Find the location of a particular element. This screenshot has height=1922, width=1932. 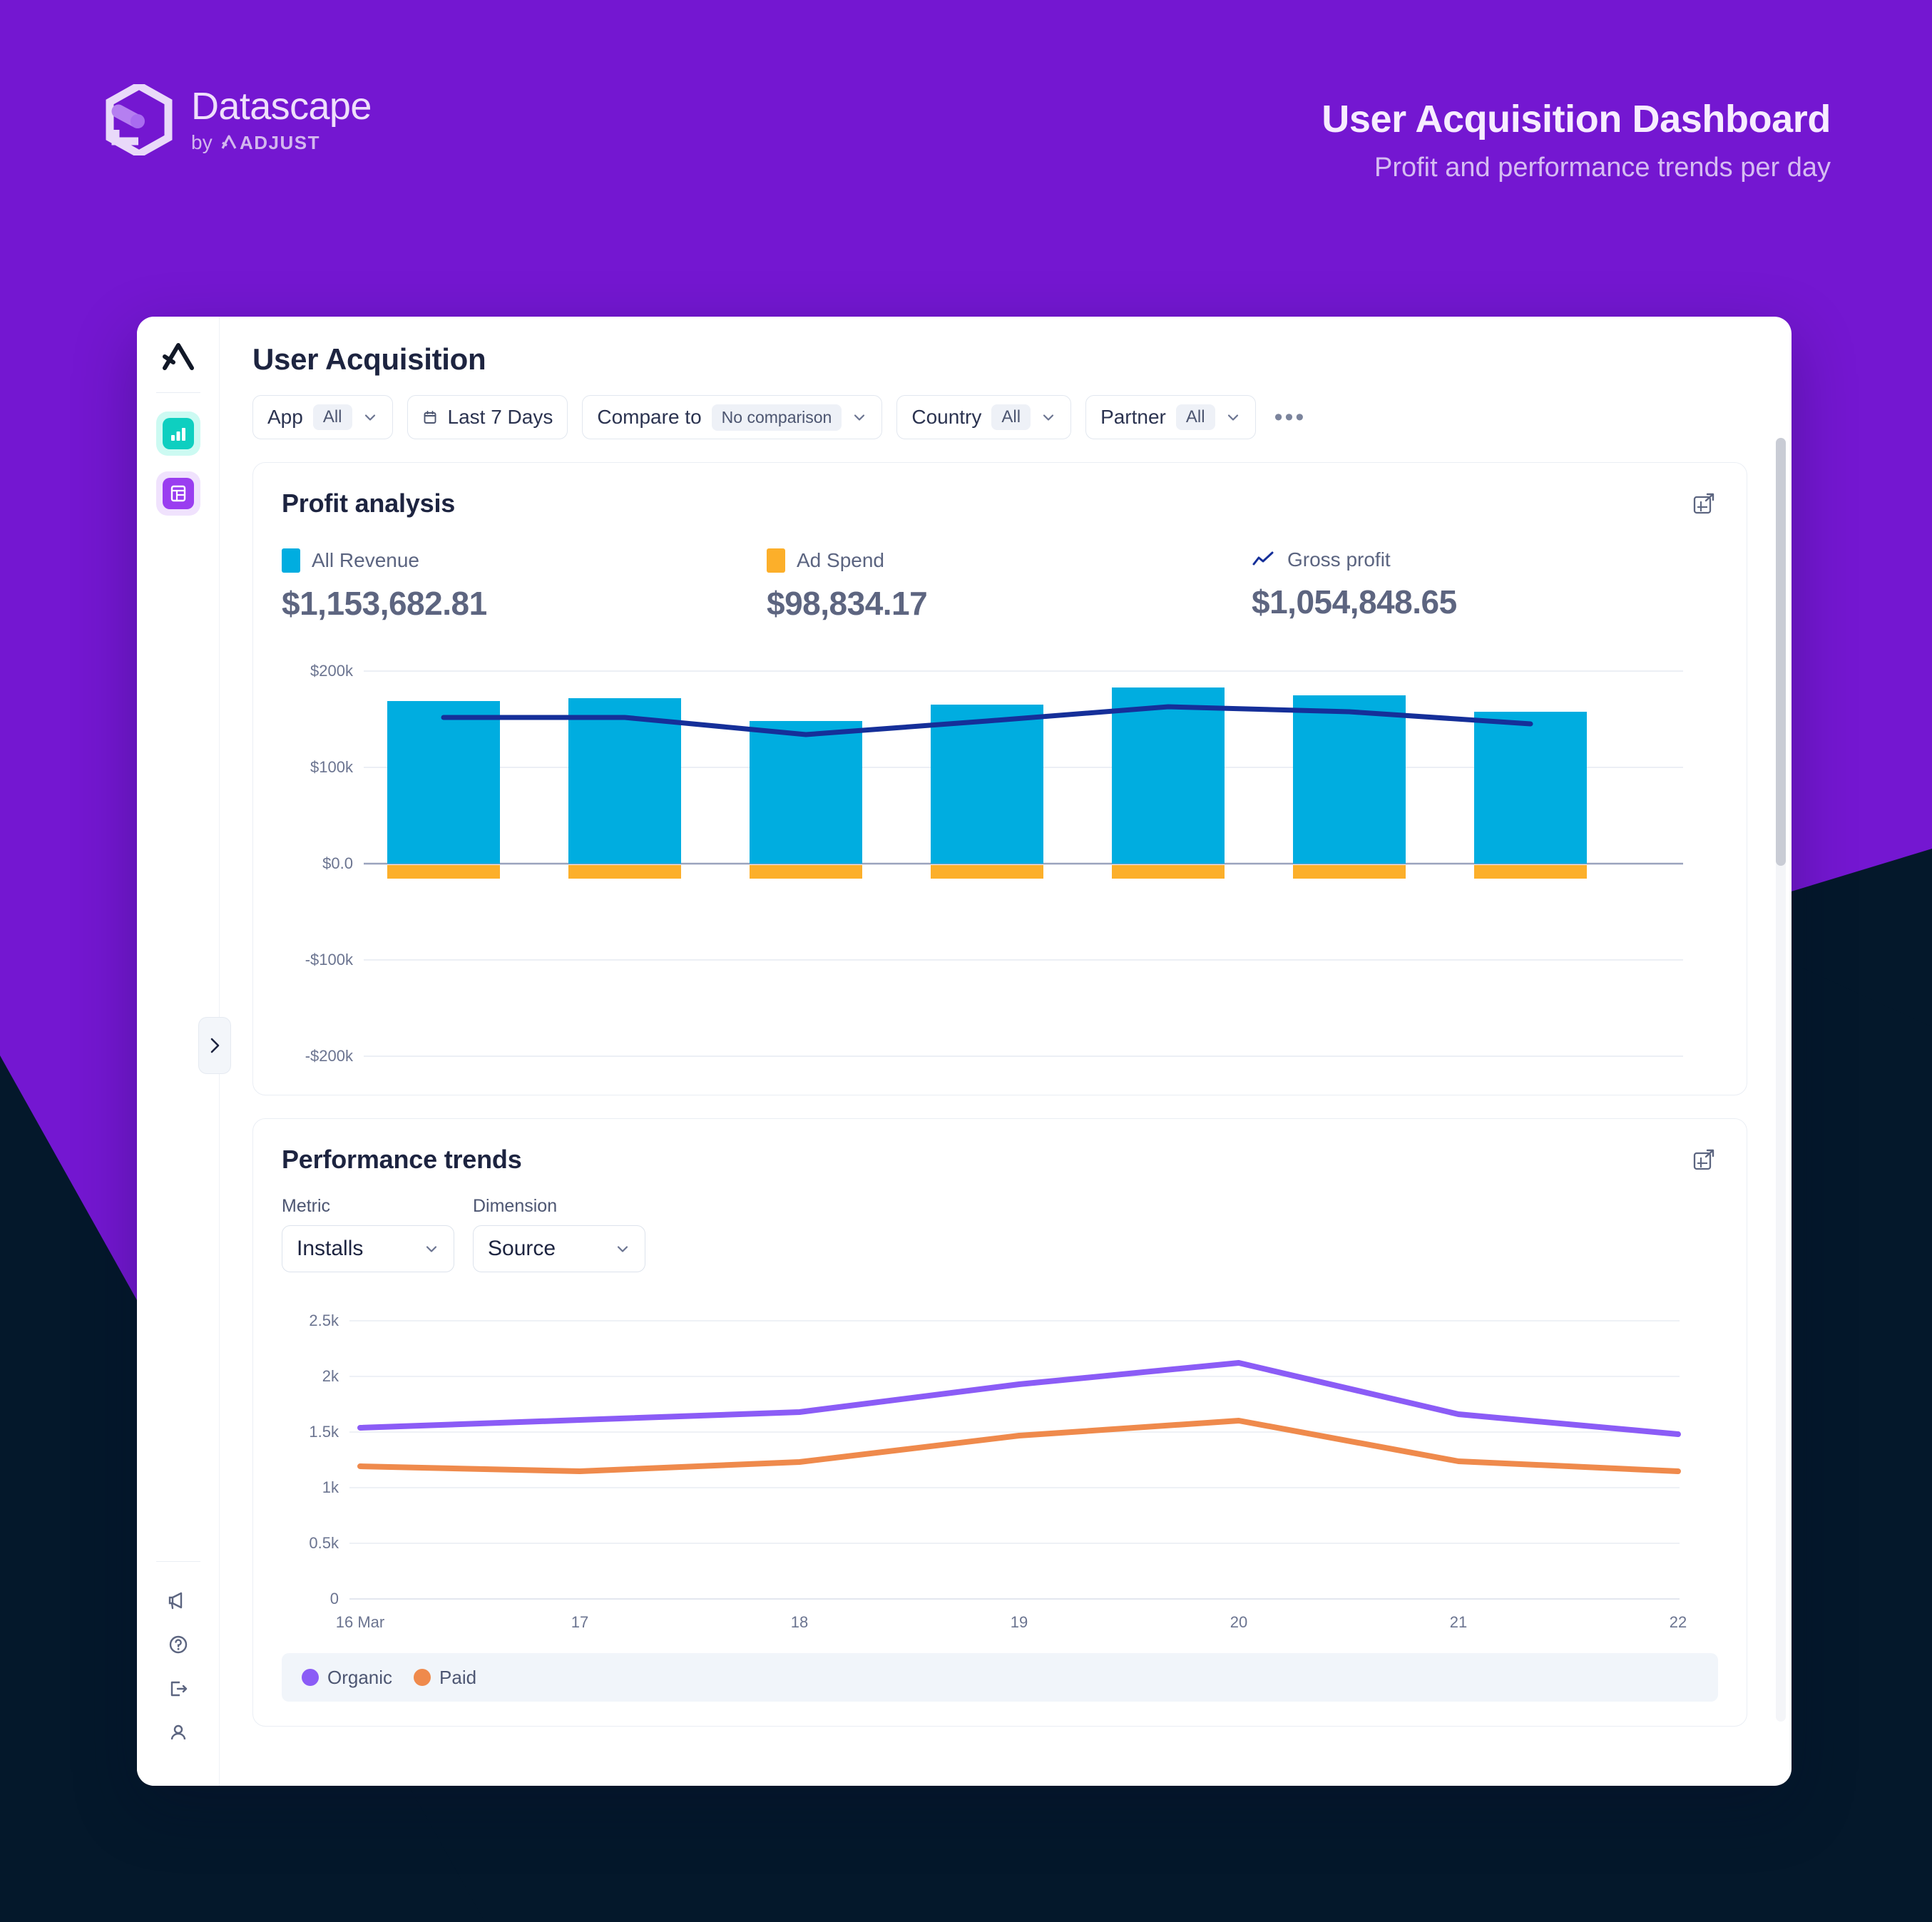

brand-parent-text: ADJUST is located at coordinates (279, 142).